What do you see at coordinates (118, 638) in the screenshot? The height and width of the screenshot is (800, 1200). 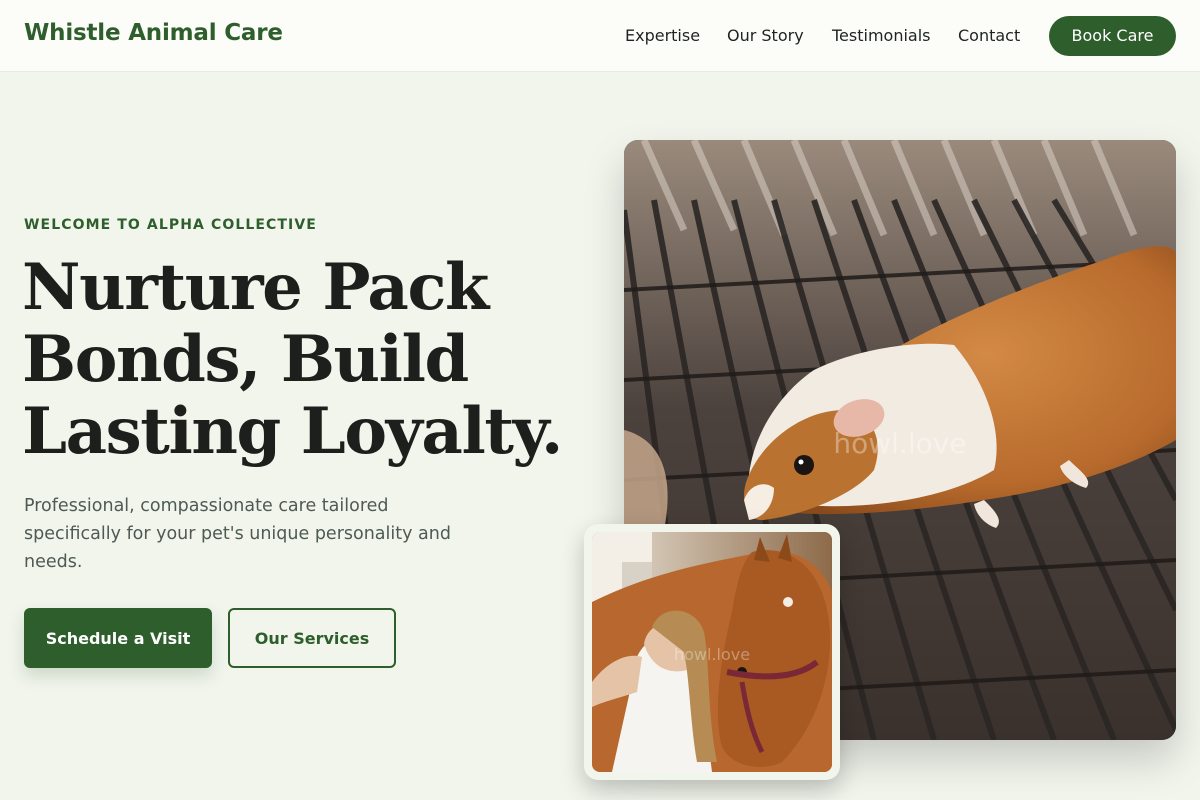 I see `schedule-visit-button: Schedule a Visit` at bounding box center [118, 638].